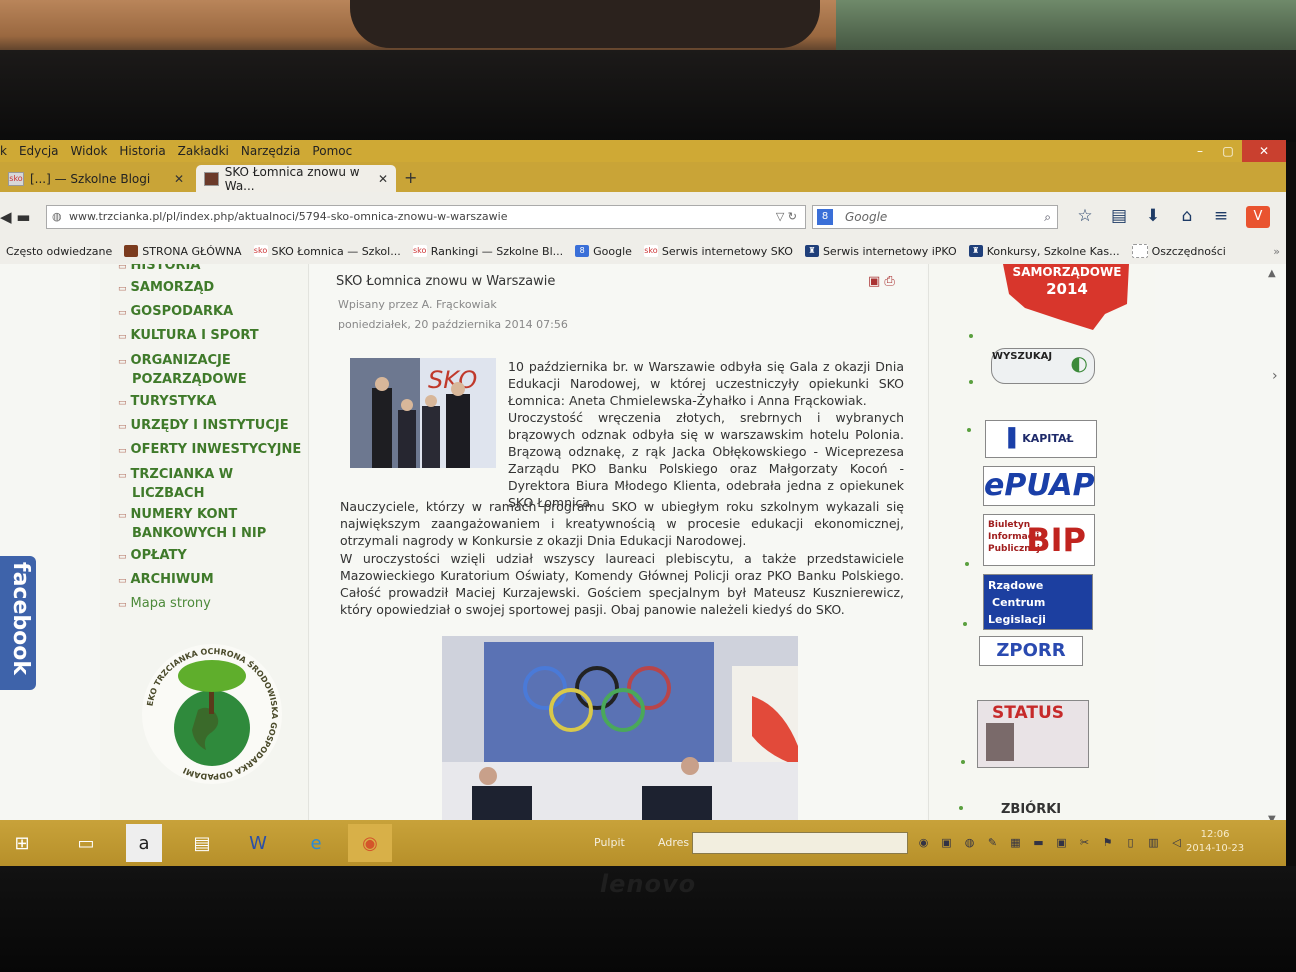  Describe the element at coordinates (175, 311) in the screenshot. I see `nav-gospodarka: ▭ GOSPODARKA` at that location.